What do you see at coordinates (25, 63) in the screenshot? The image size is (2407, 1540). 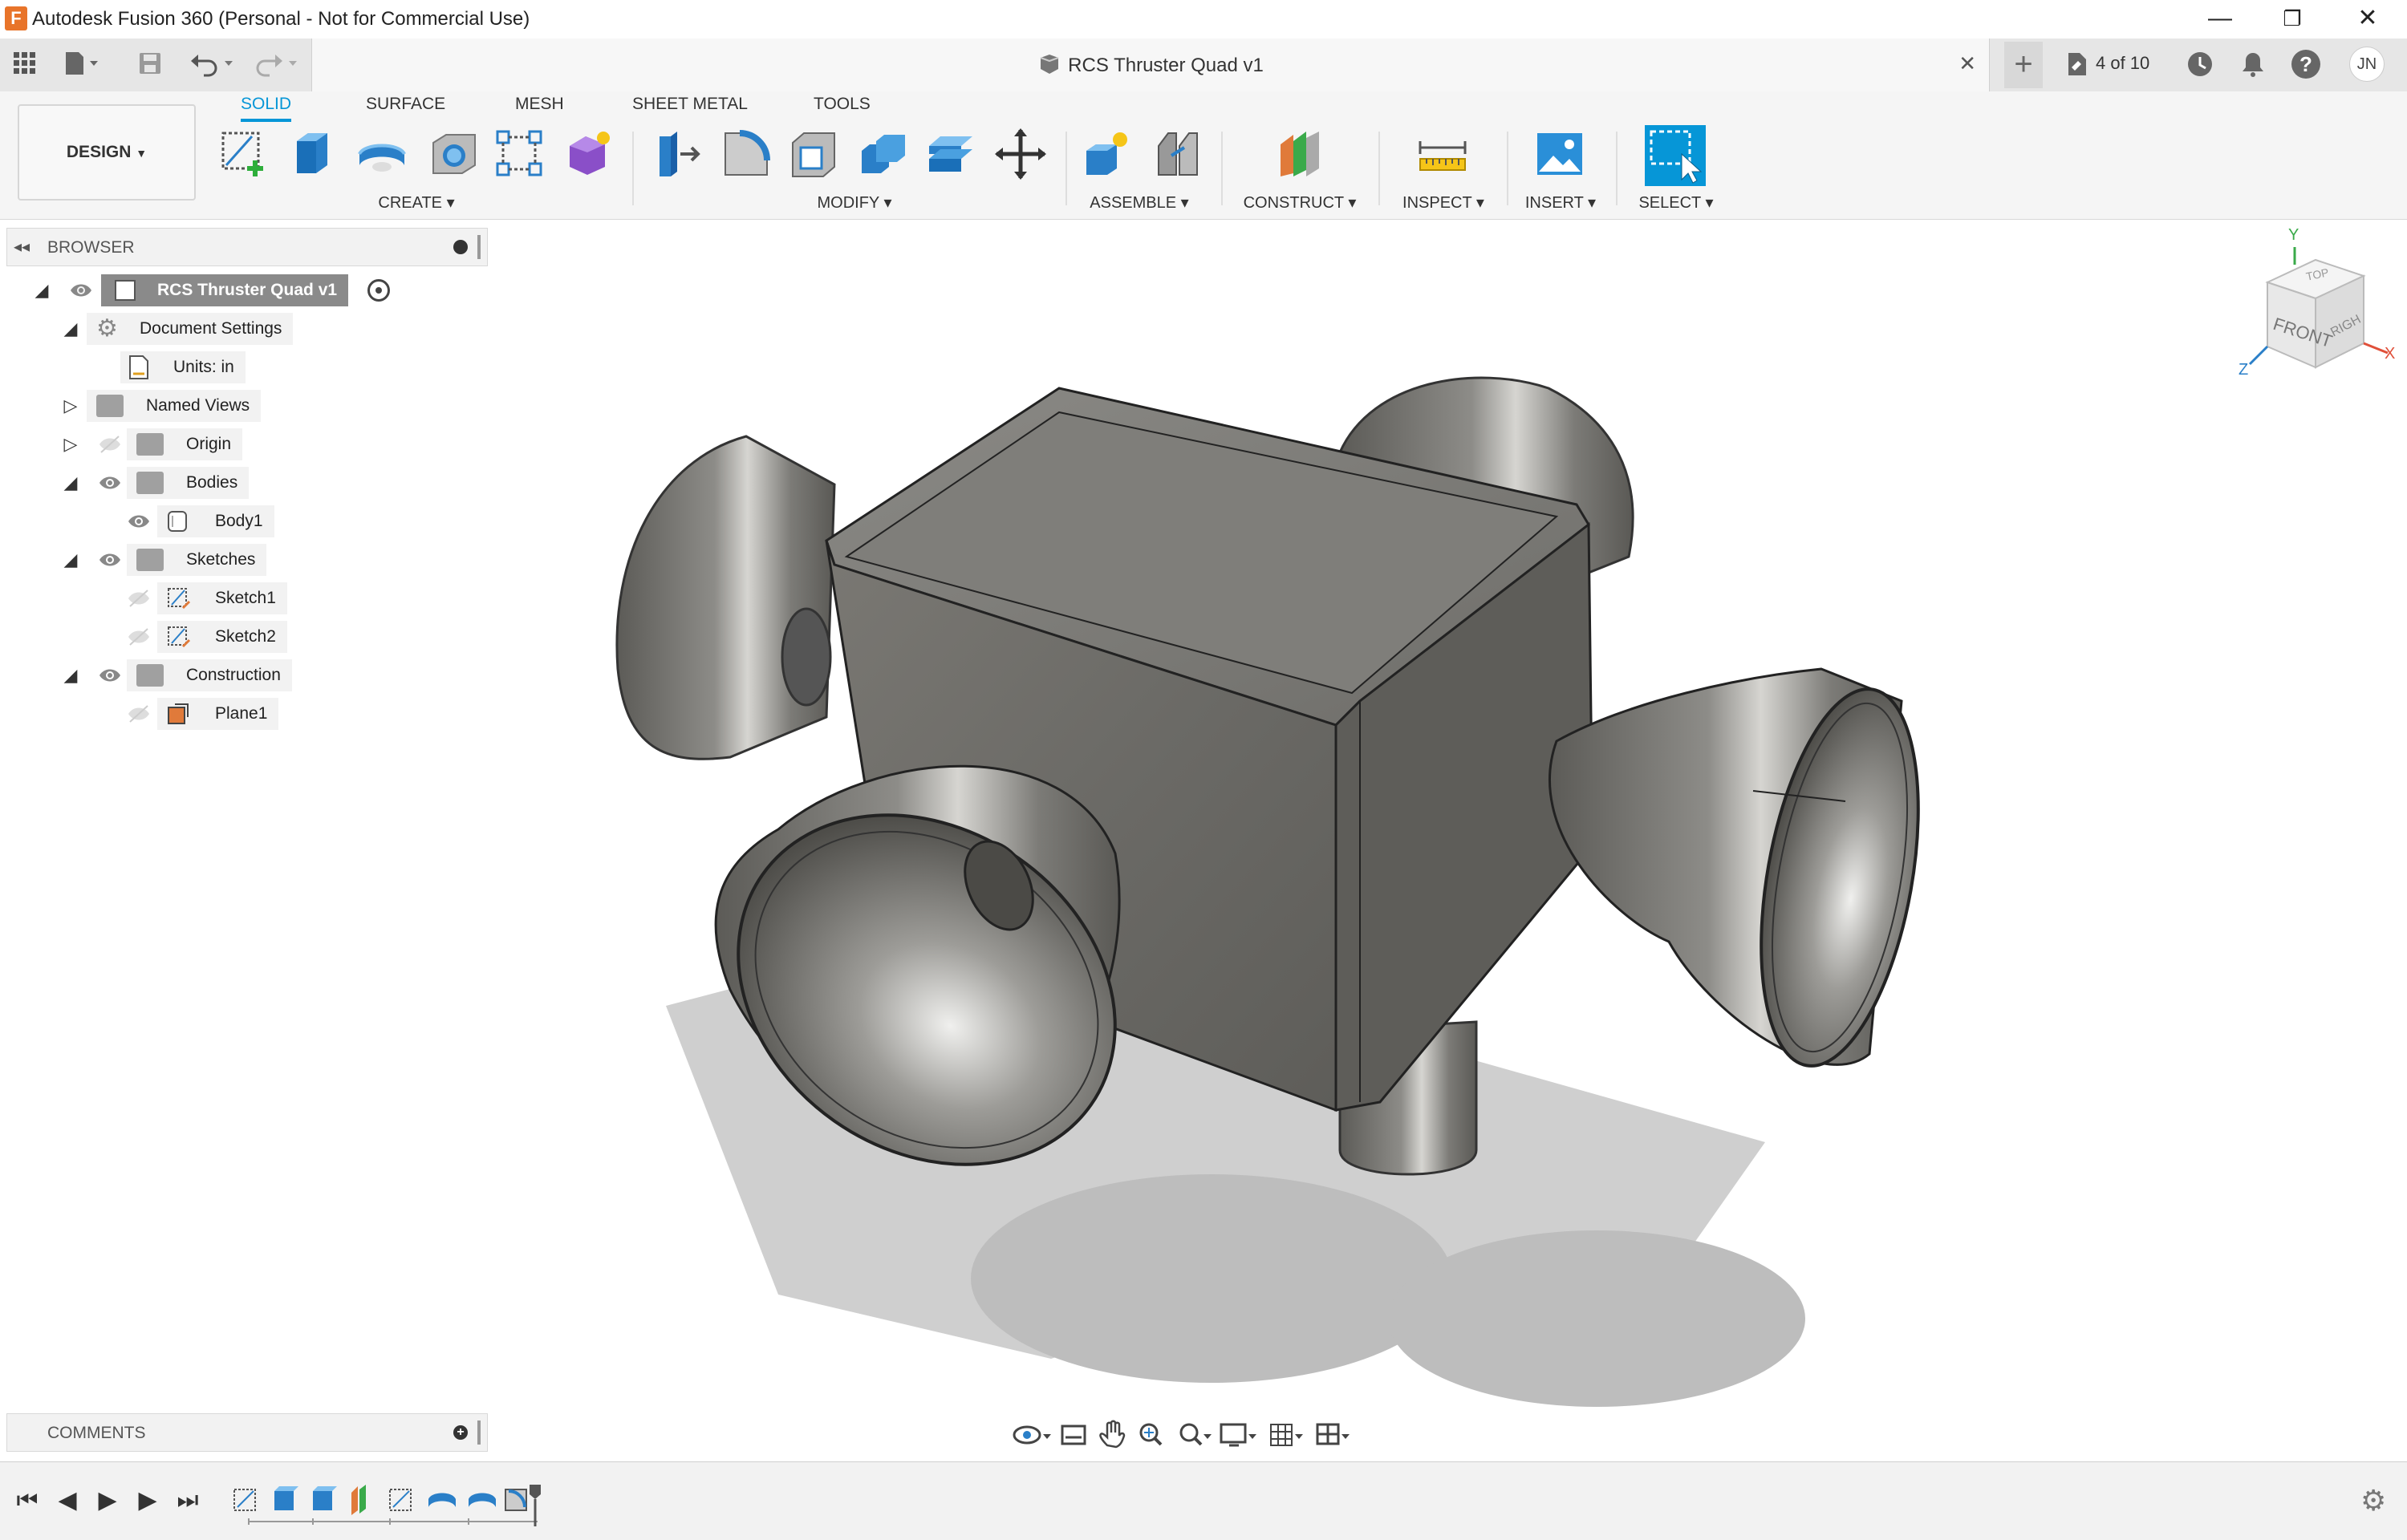 I see `data-panel-grid-icon` at bounding box center [25, 63].